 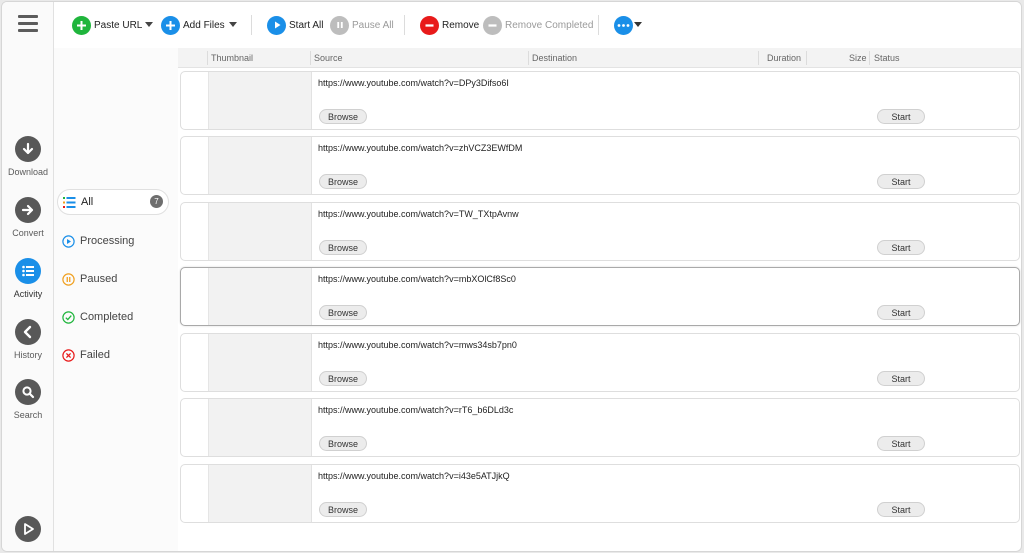 I want to click on header-duration: Duration, so click(x=784, y=58).